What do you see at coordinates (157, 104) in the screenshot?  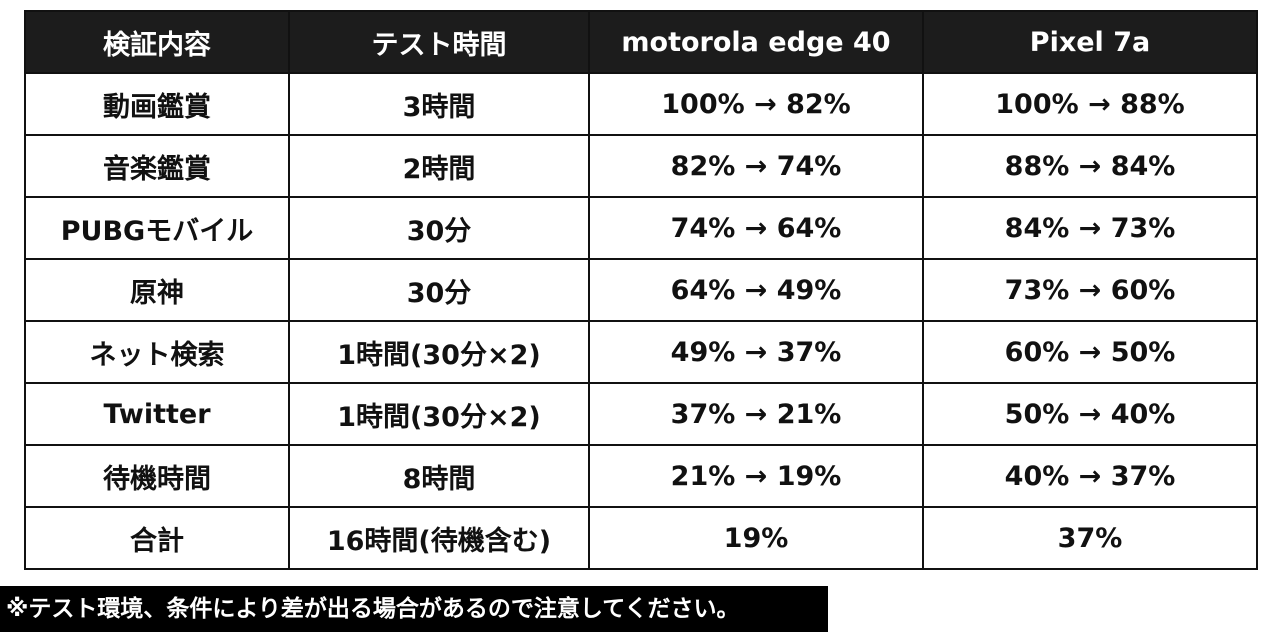 I see `cell-test-content: 動画鑑賞` at bounding box center [157, 104].